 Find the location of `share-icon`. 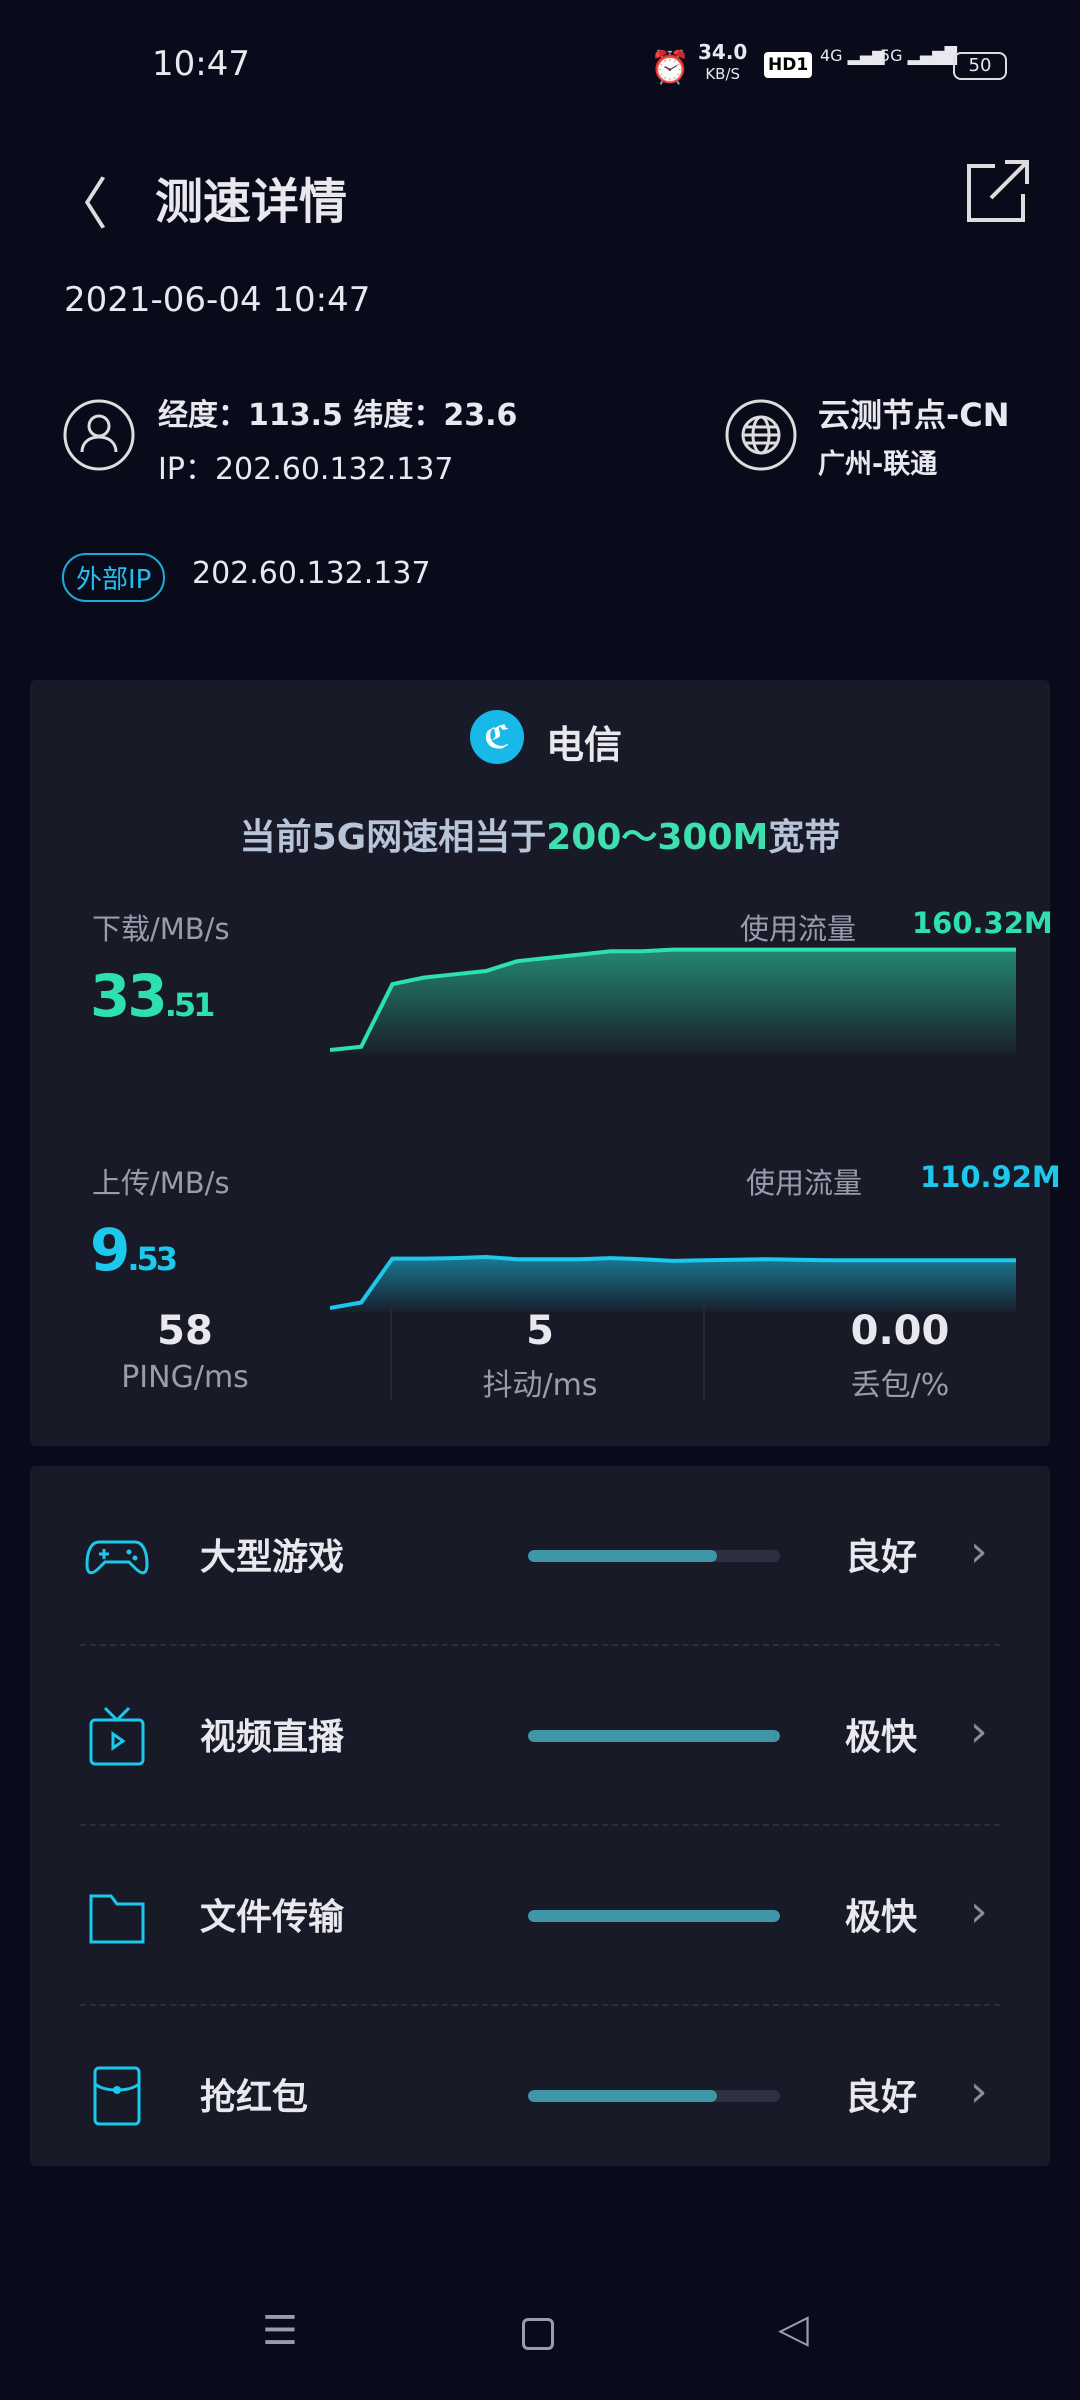

share-icon is located at coordinates (998, 191).